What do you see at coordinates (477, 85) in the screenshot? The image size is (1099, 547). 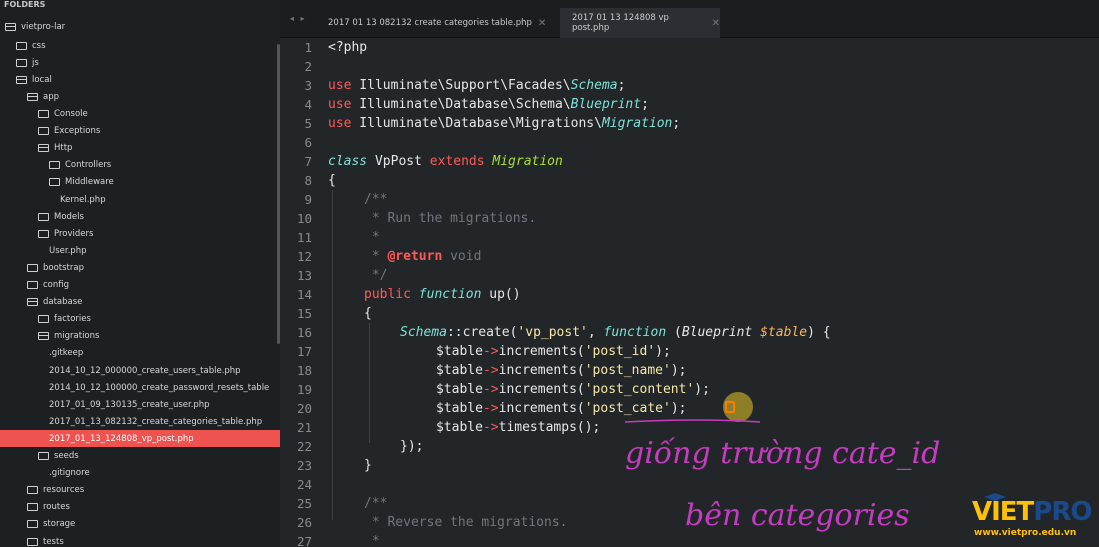 I see `code-line-3: use Illuminate\Support\Facades\Schema;` at bounding box center [477, 85].